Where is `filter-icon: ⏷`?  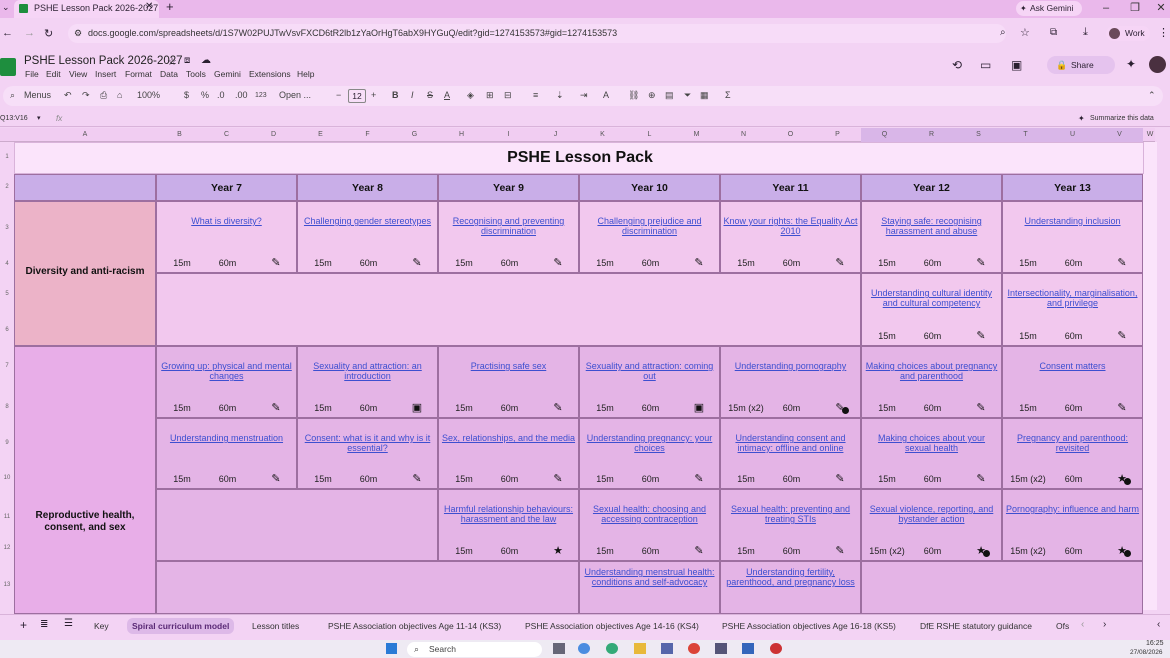 filter-icon: ⏷ is located at coordinates (687, 95).